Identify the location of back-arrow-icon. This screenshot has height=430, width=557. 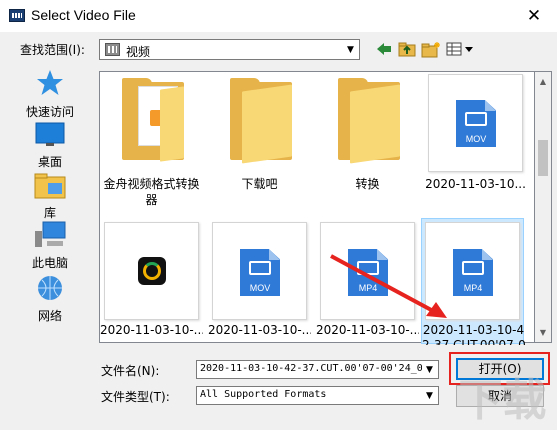
(384, 49).